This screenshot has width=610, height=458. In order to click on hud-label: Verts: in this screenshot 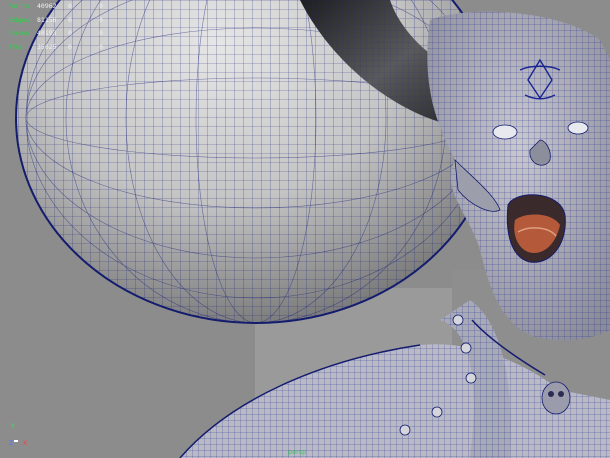, I will do `click(22, 6)`.